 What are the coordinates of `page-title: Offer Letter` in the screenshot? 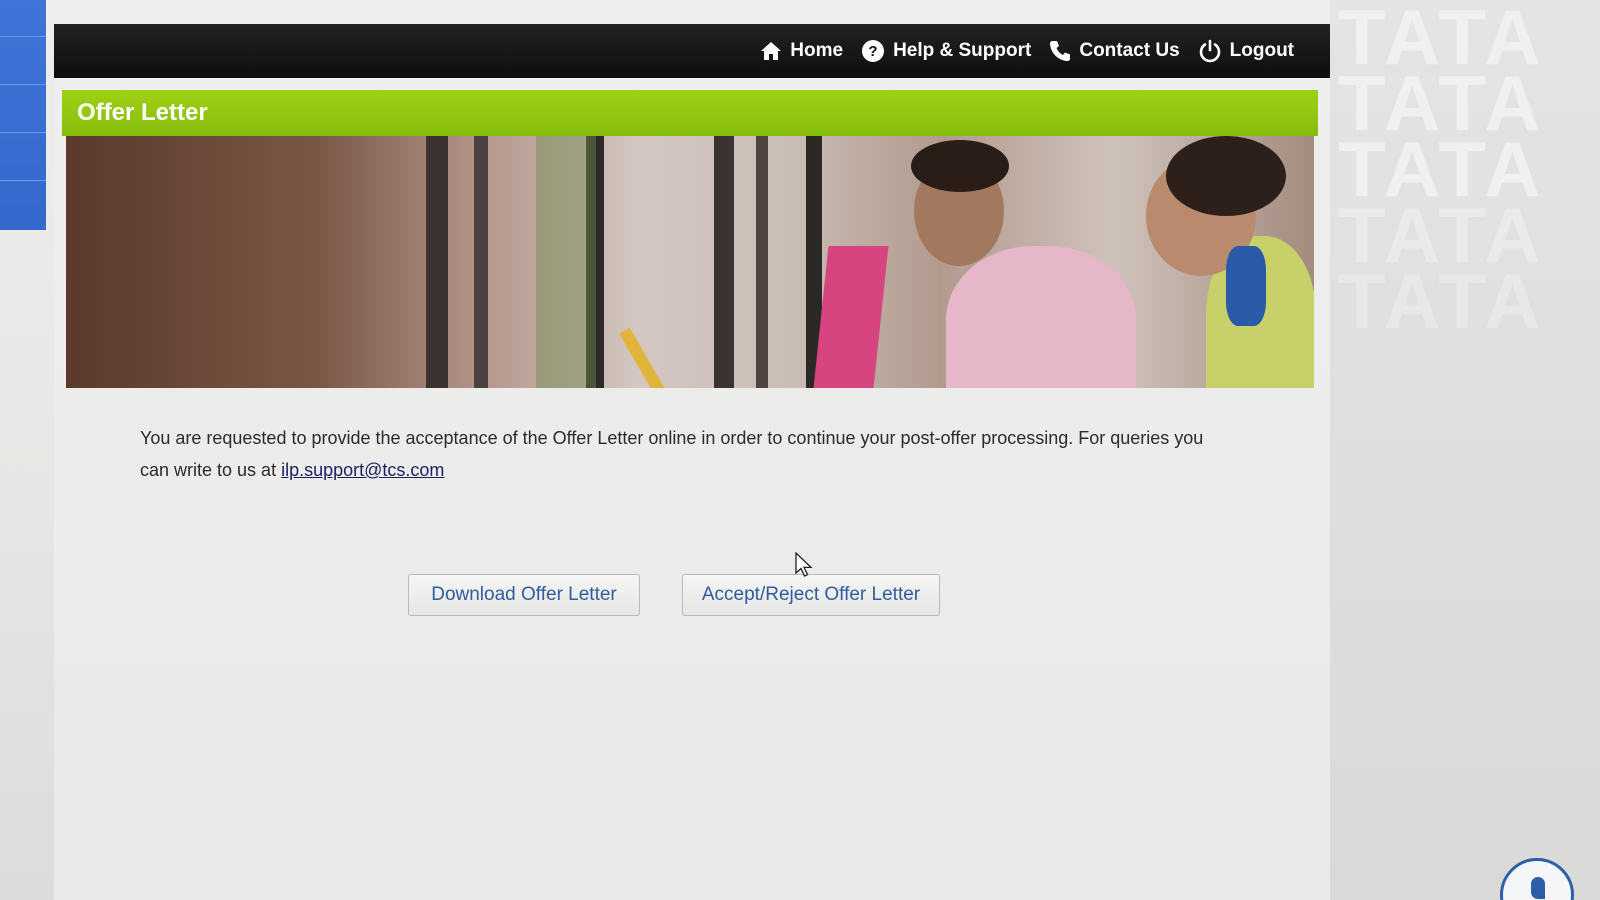 It's located at (142, 112).